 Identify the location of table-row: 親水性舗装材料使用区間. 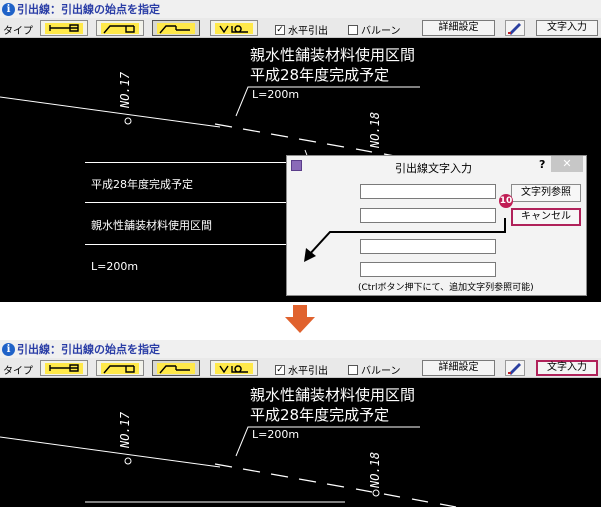
(151, 225).